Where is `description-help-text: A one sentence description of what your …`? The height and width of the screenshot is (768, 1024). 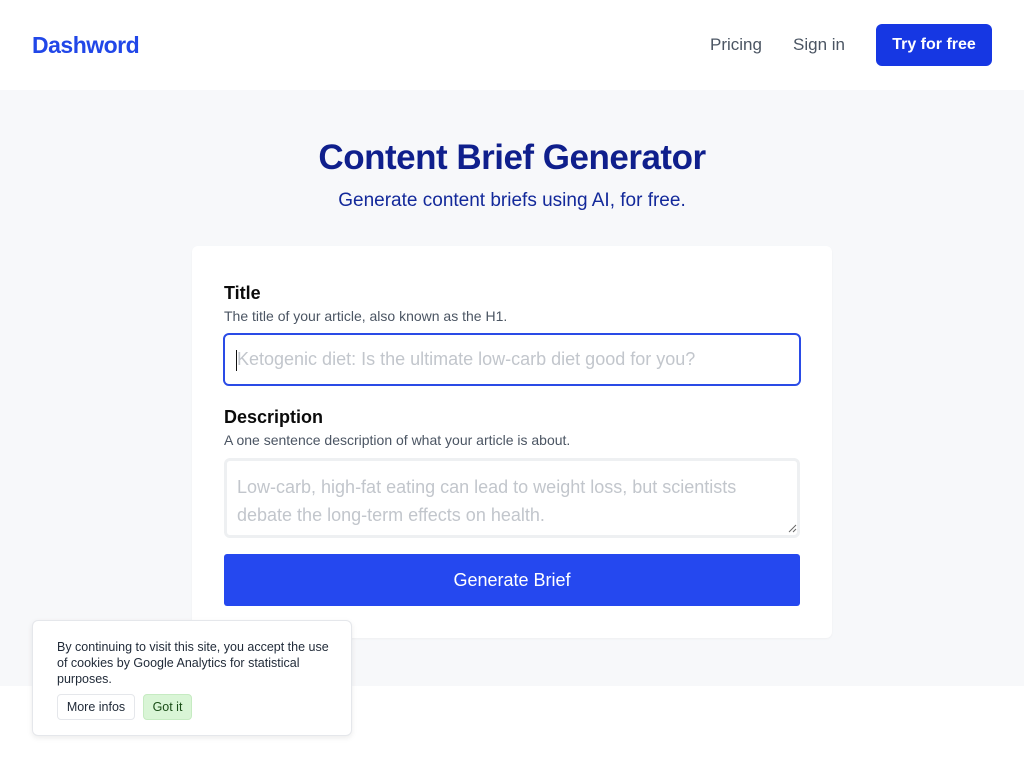 description-help-text: A one sentence description of what your … is located at coordinates (397, 440).